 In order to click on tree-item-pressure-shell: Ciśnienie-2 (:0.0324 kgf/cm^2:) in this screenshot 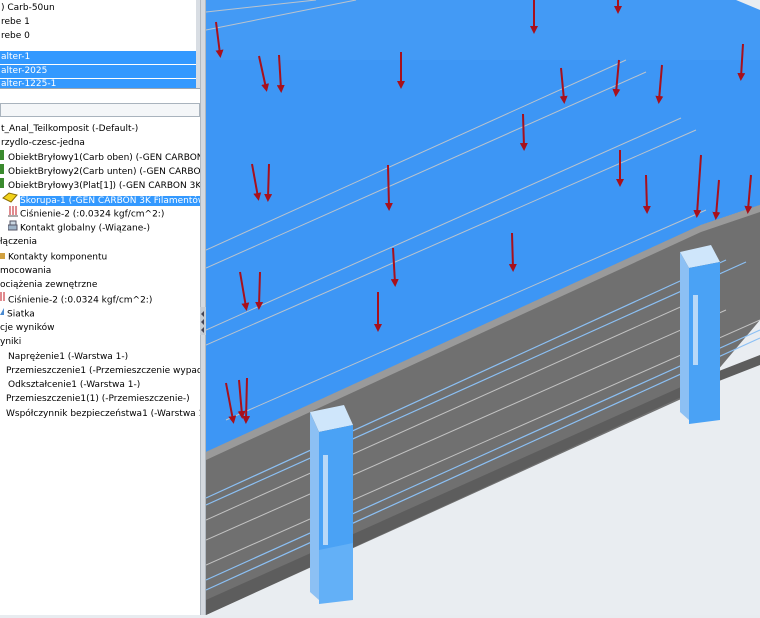, I will do `click(86, 213)`.